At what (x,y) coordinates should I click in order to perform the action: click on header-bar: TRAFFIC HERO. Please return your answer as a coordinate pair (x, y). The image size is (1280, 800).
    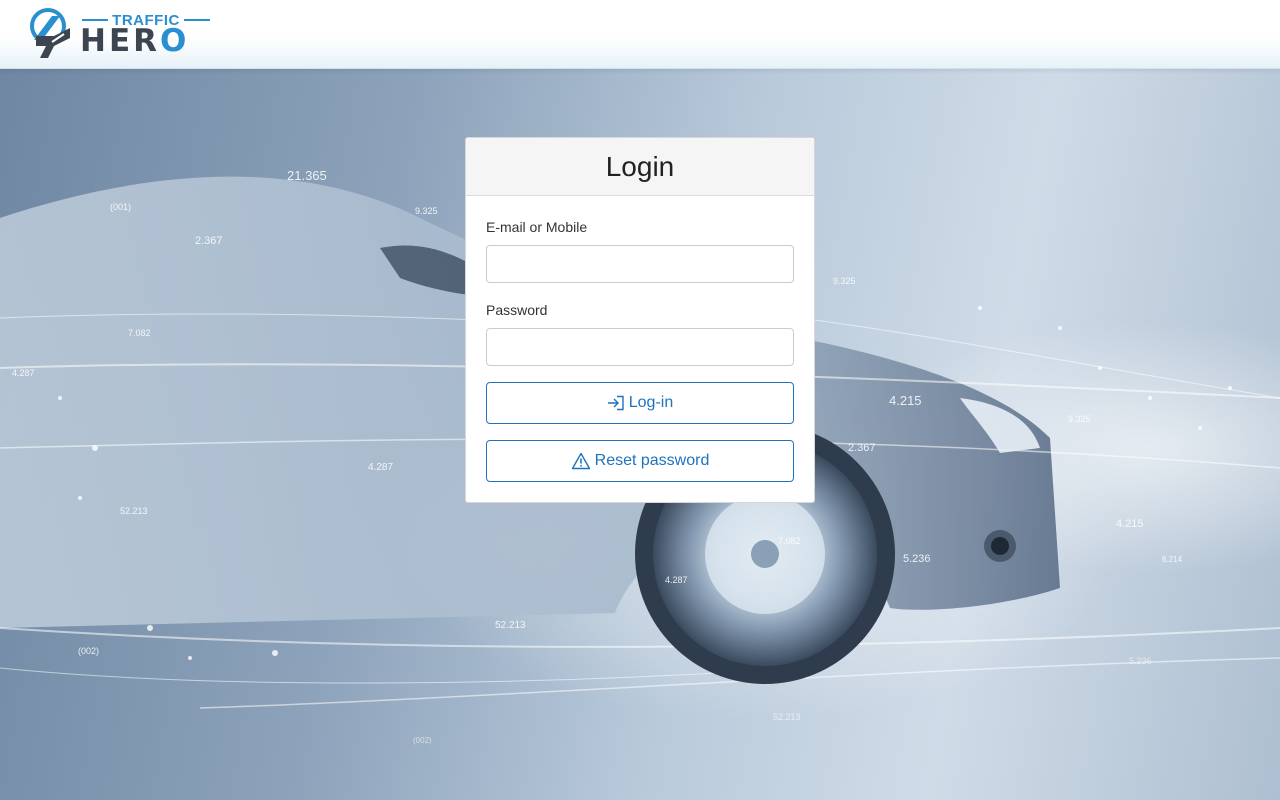
    Looking at the image, I should click on (640, 34).